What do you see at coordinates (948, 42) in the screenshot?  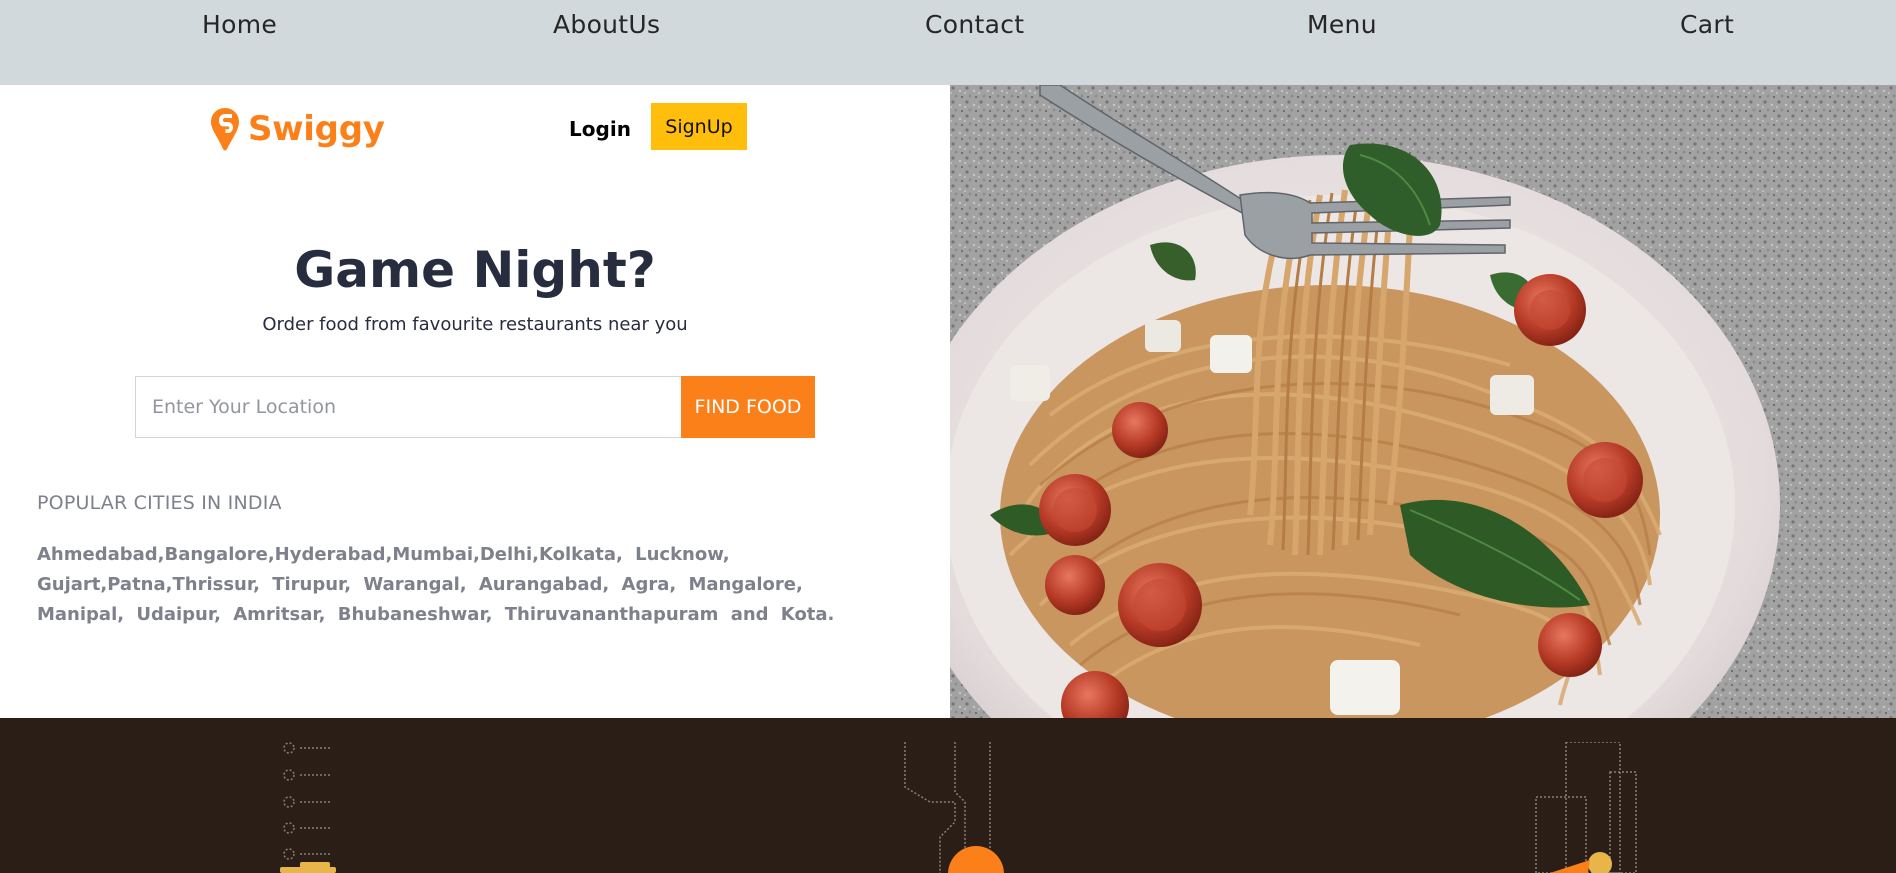 I see `top-nav: Home AboutUs Contact Menu Cart` at bounding box center [948, 42].